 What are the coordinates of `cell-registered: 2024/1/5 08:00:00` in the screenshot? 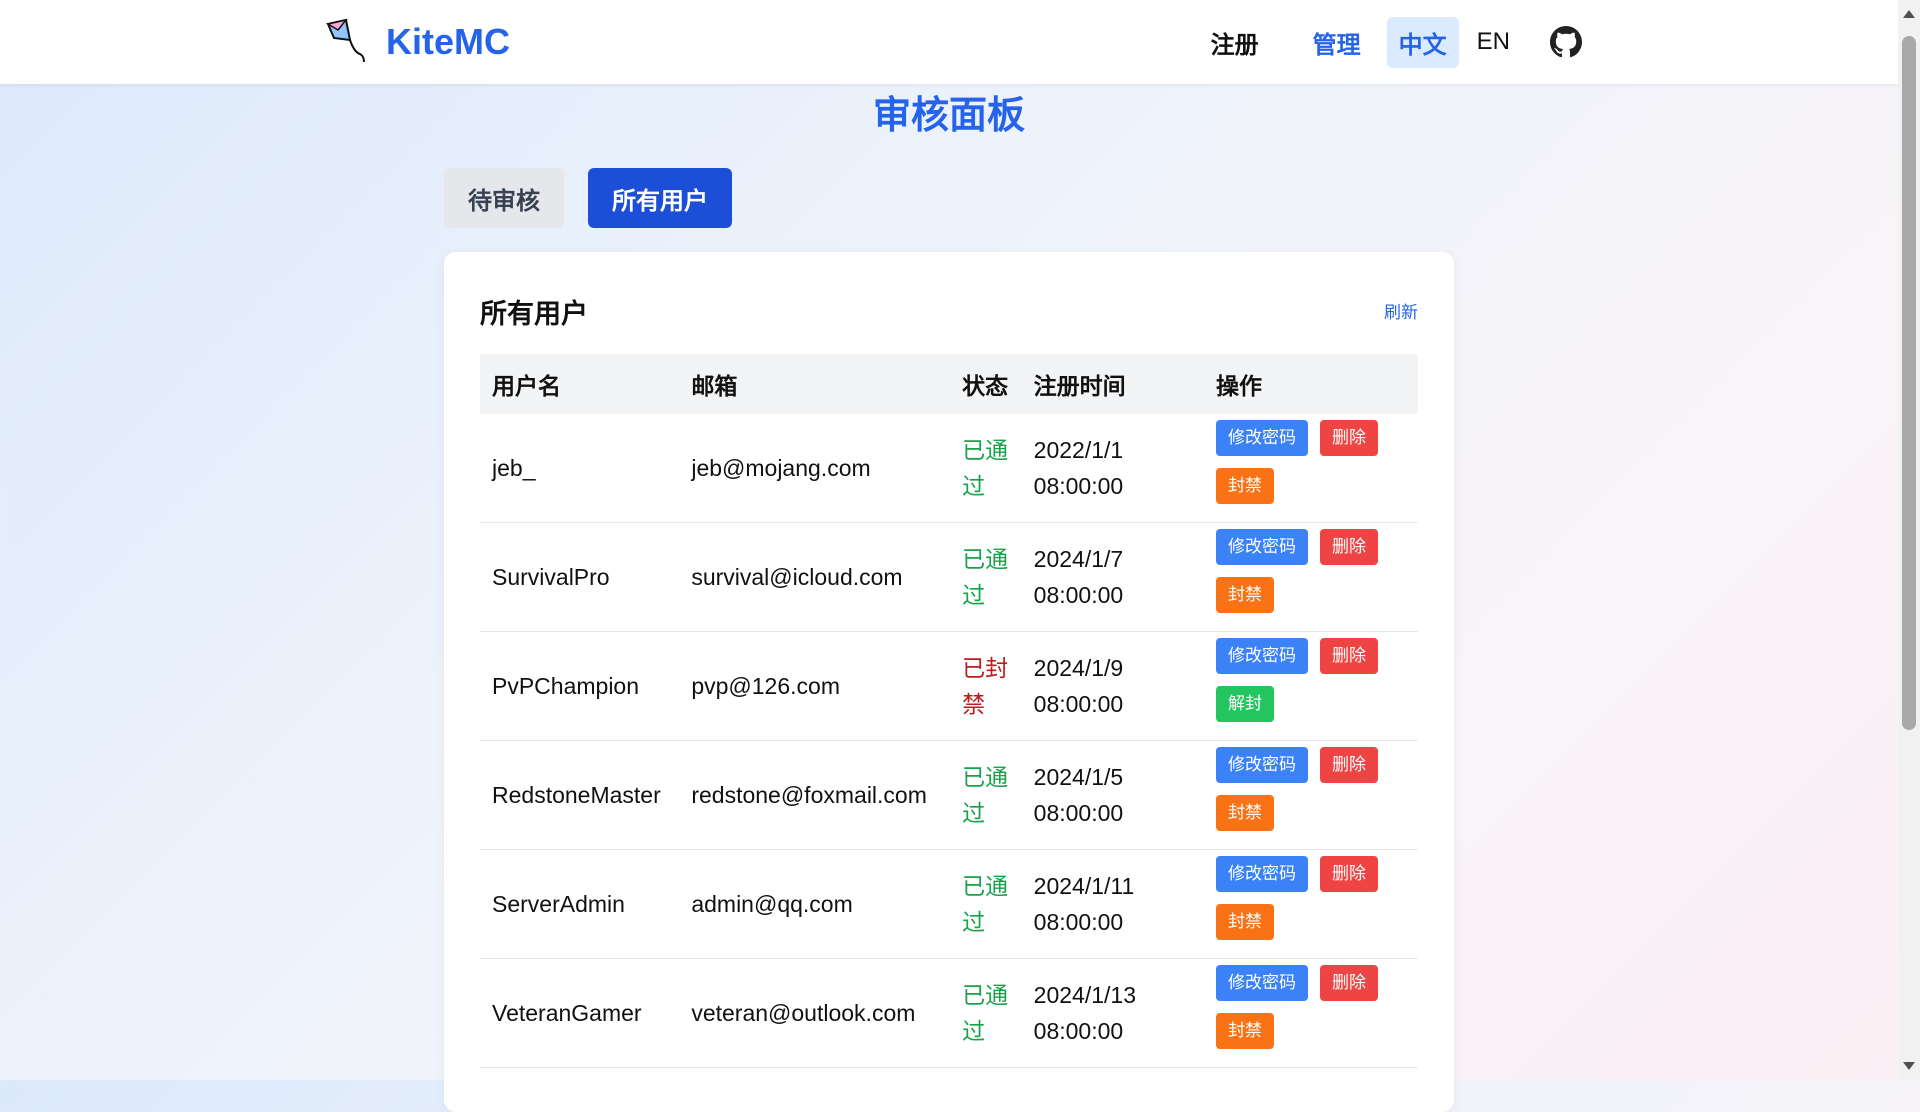 It's located at (1112, 795).